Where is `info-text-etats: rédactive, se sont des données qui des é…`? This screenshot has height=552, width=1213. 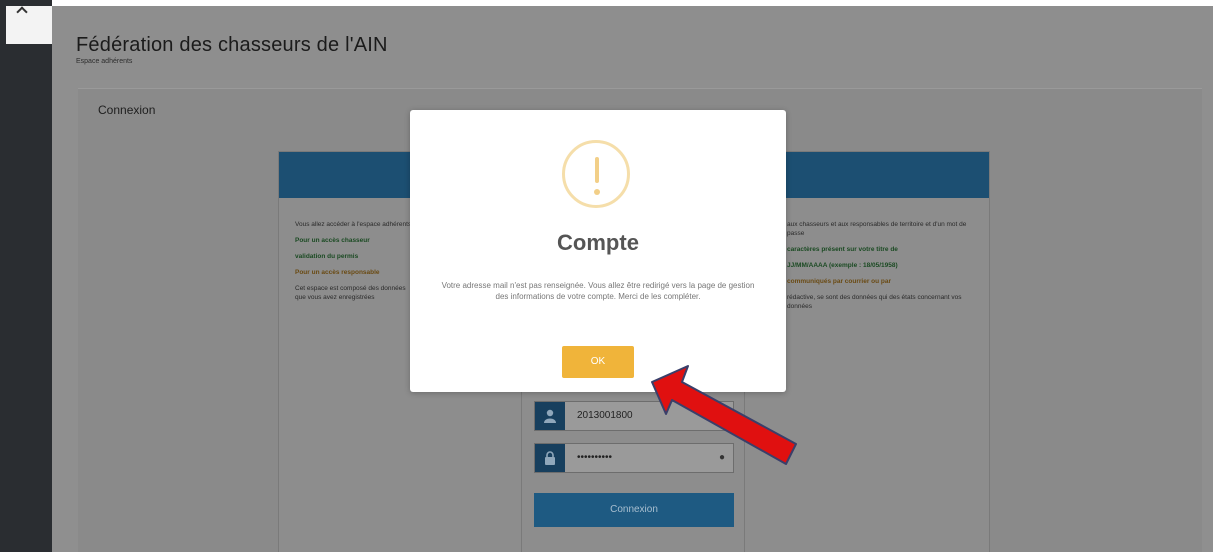 info-text-etats: rédactive, se sont des données qui des é… is located at coordinates (874, 302).